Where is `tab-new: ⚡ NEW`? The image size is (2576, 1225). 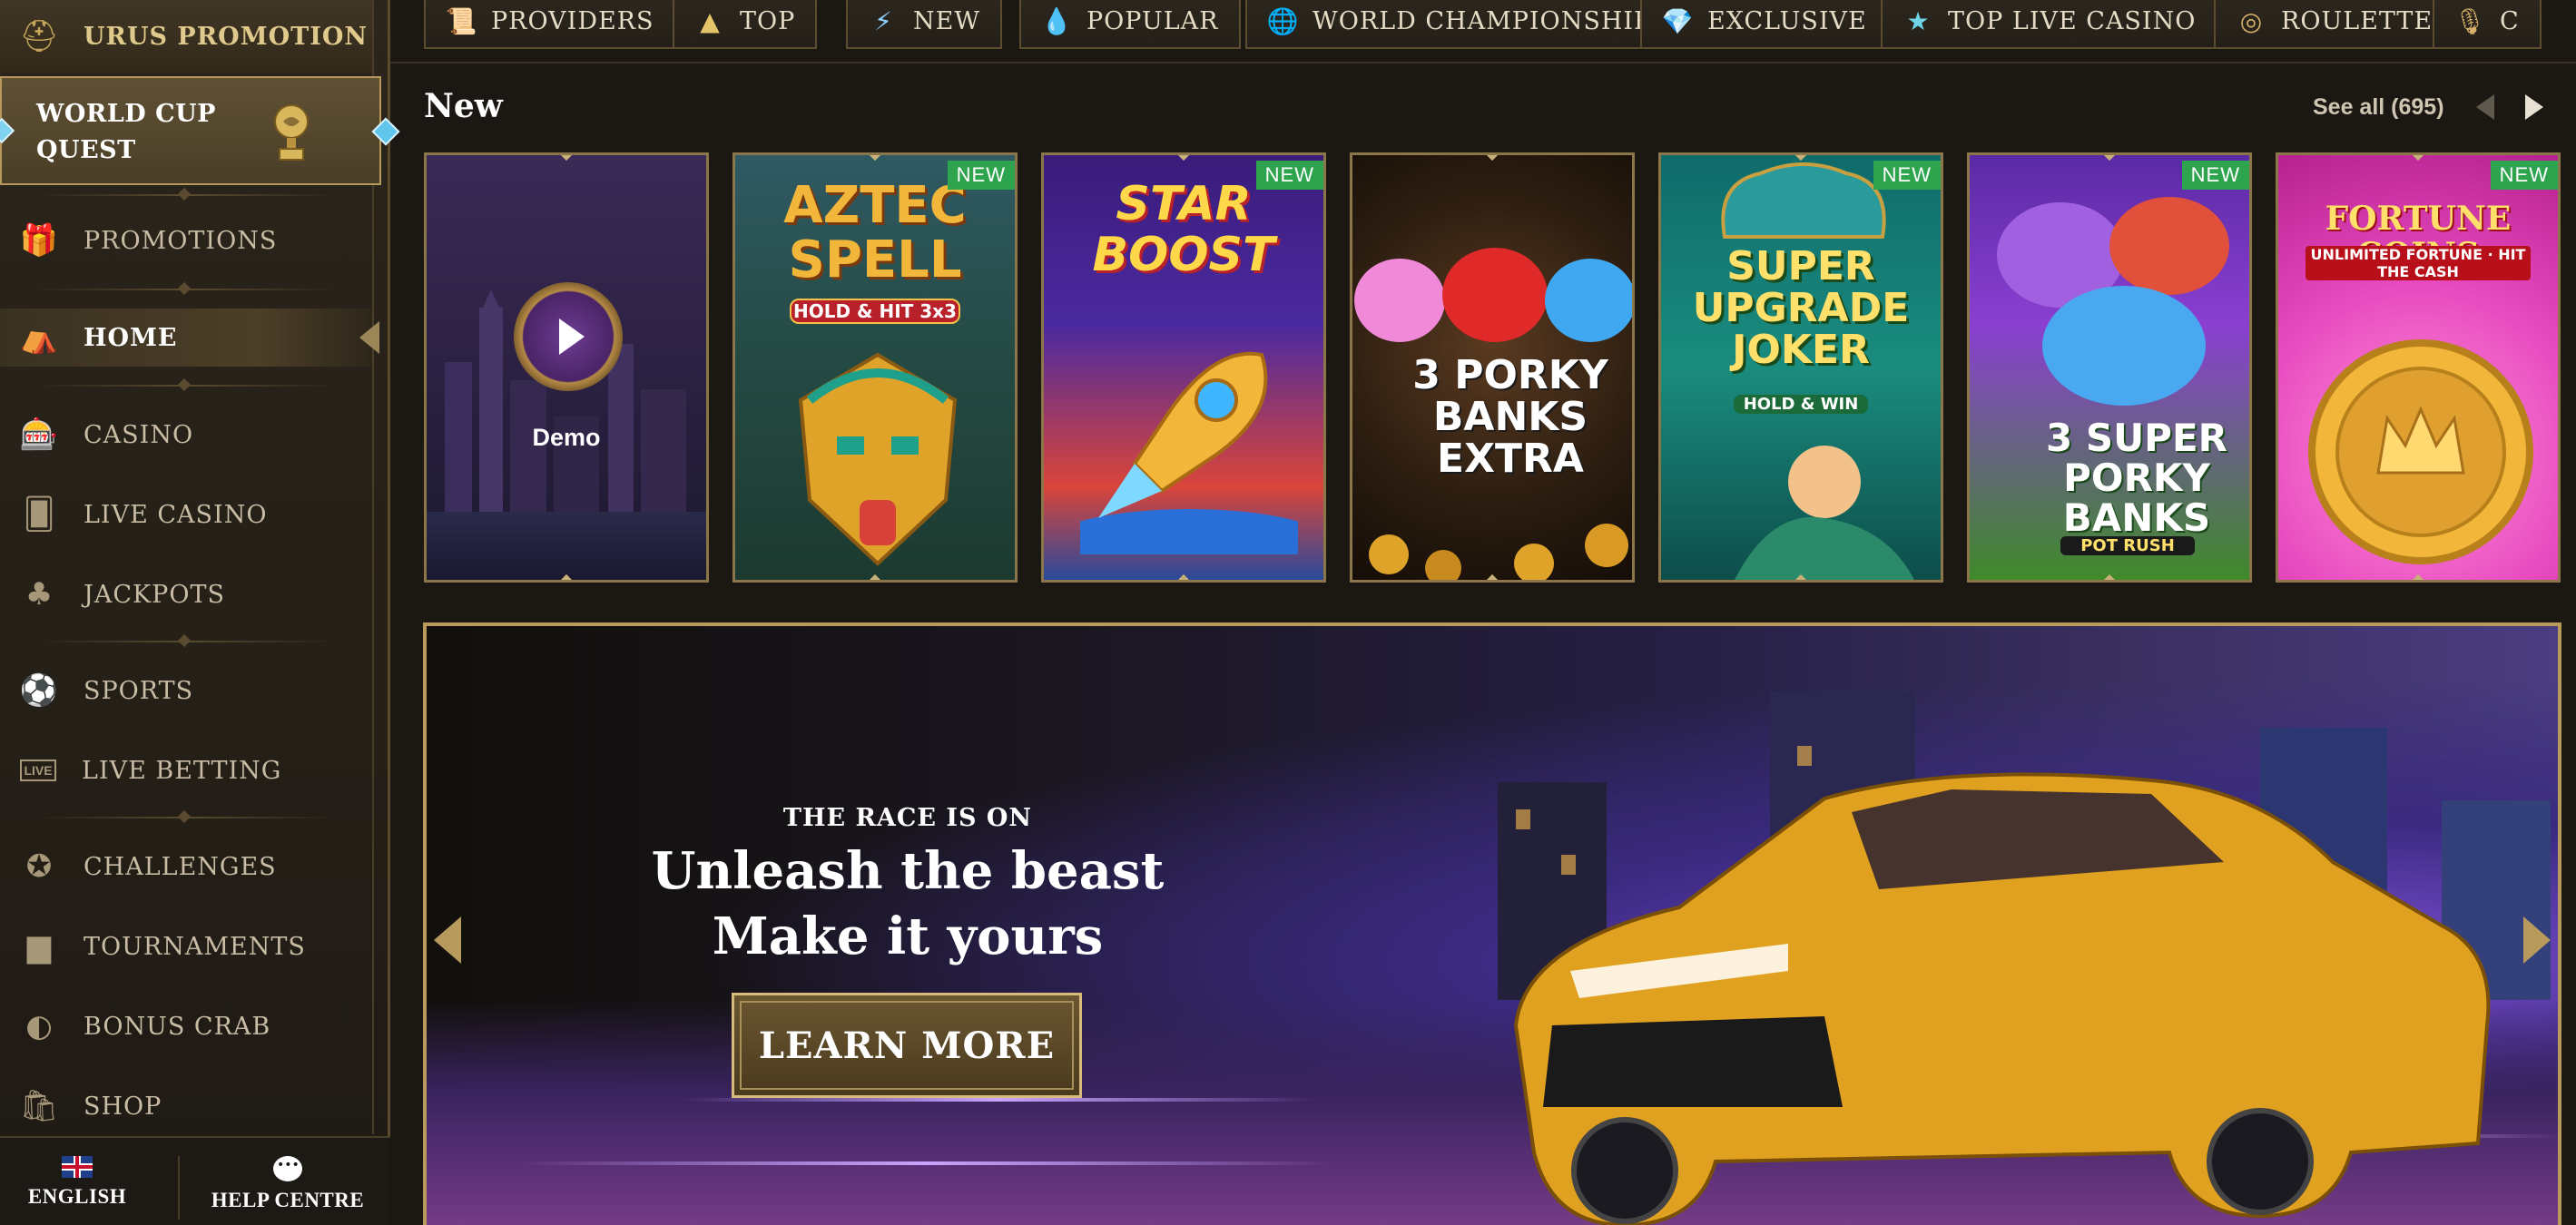
tab-new: ⚡ NEW is located at coordinates (924, 24).